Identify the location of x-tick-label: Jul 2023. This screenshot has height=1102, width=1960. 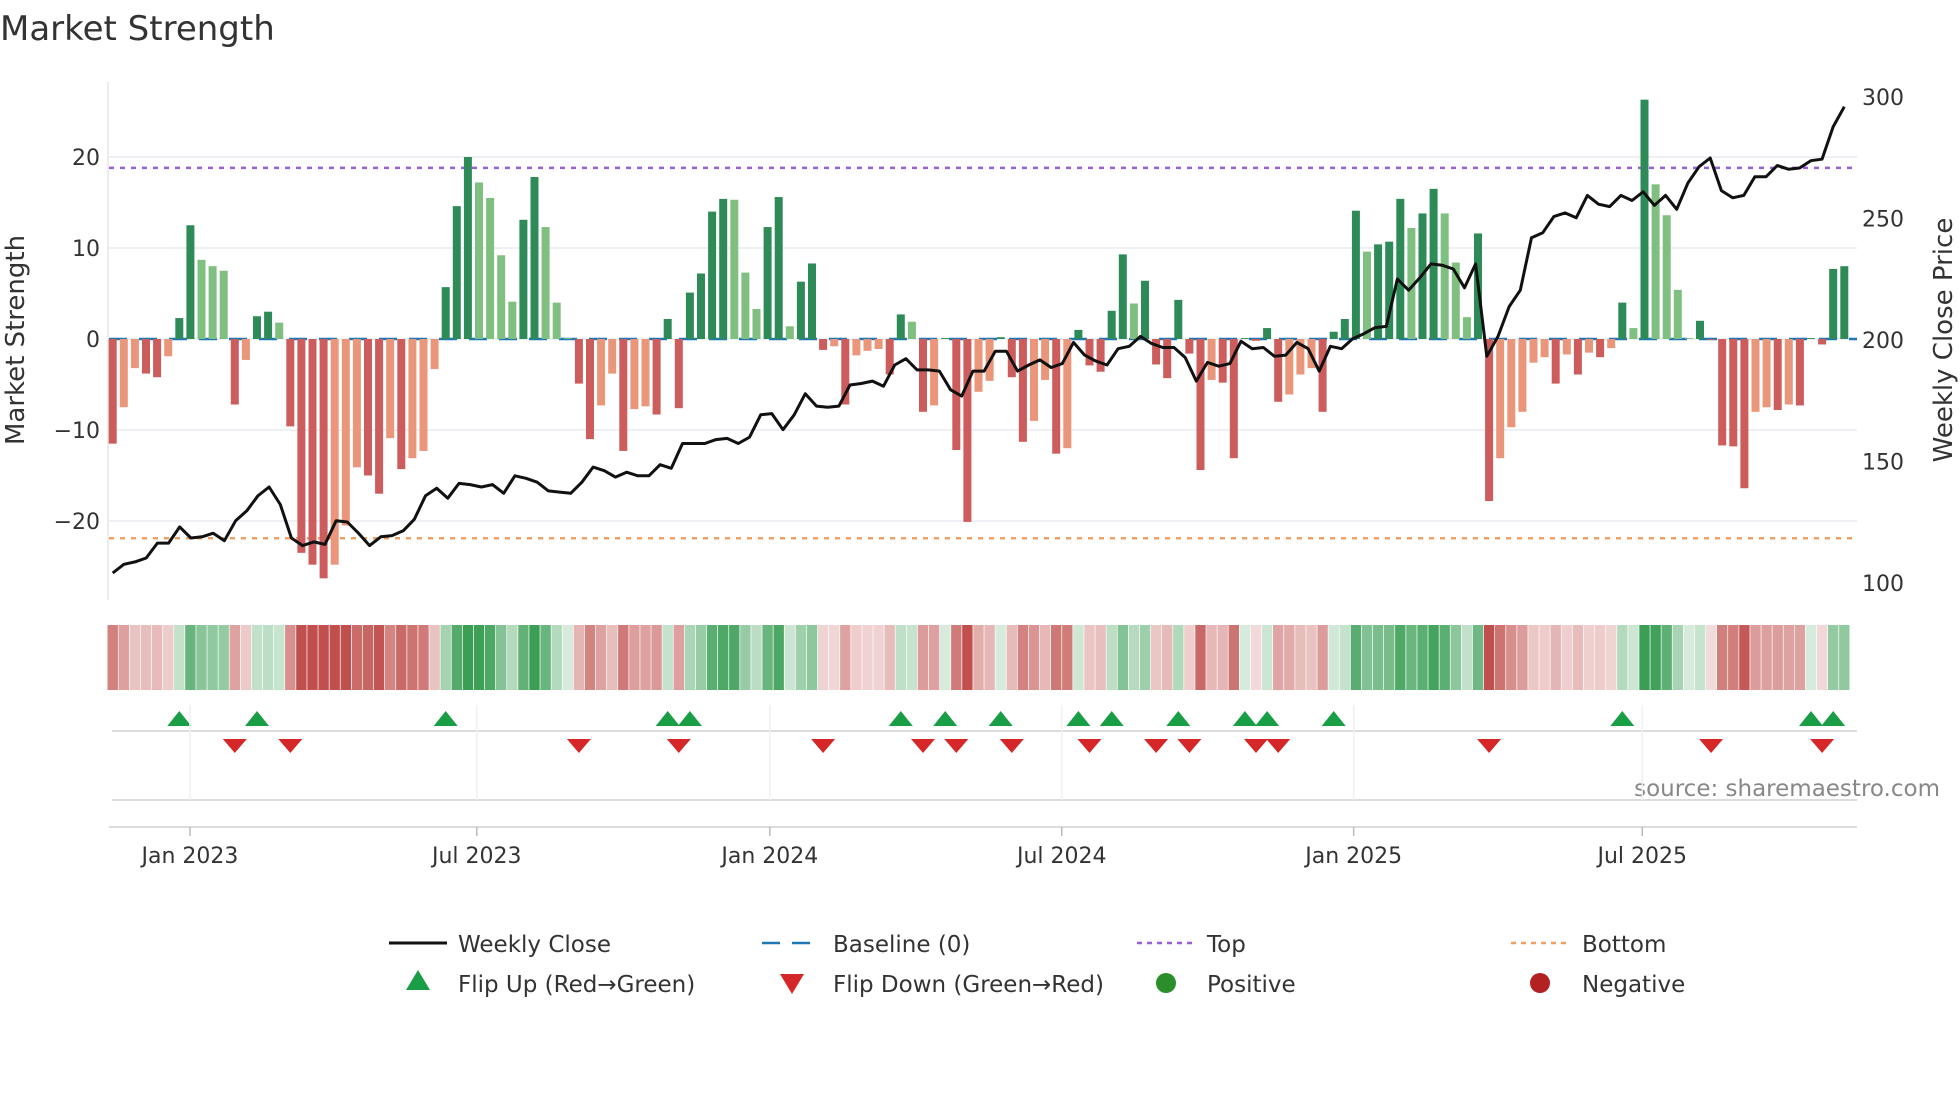
(476, 856).